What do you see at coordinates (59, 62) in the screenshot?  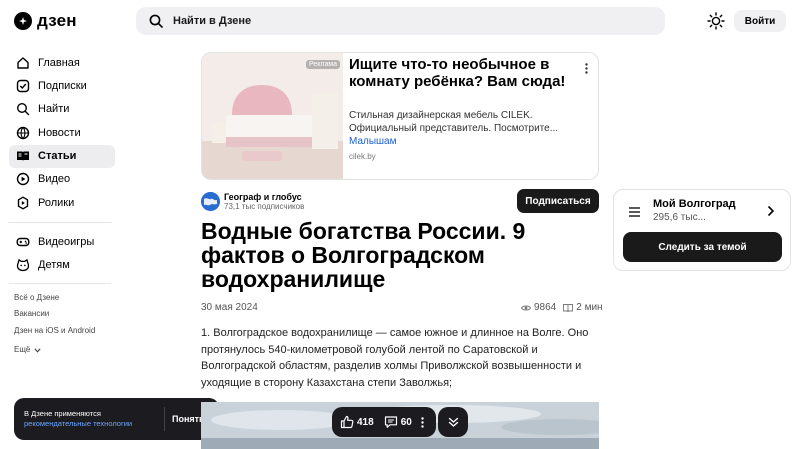 I see `sidebar-item-label: Главная` at bounding box center [59, 62].